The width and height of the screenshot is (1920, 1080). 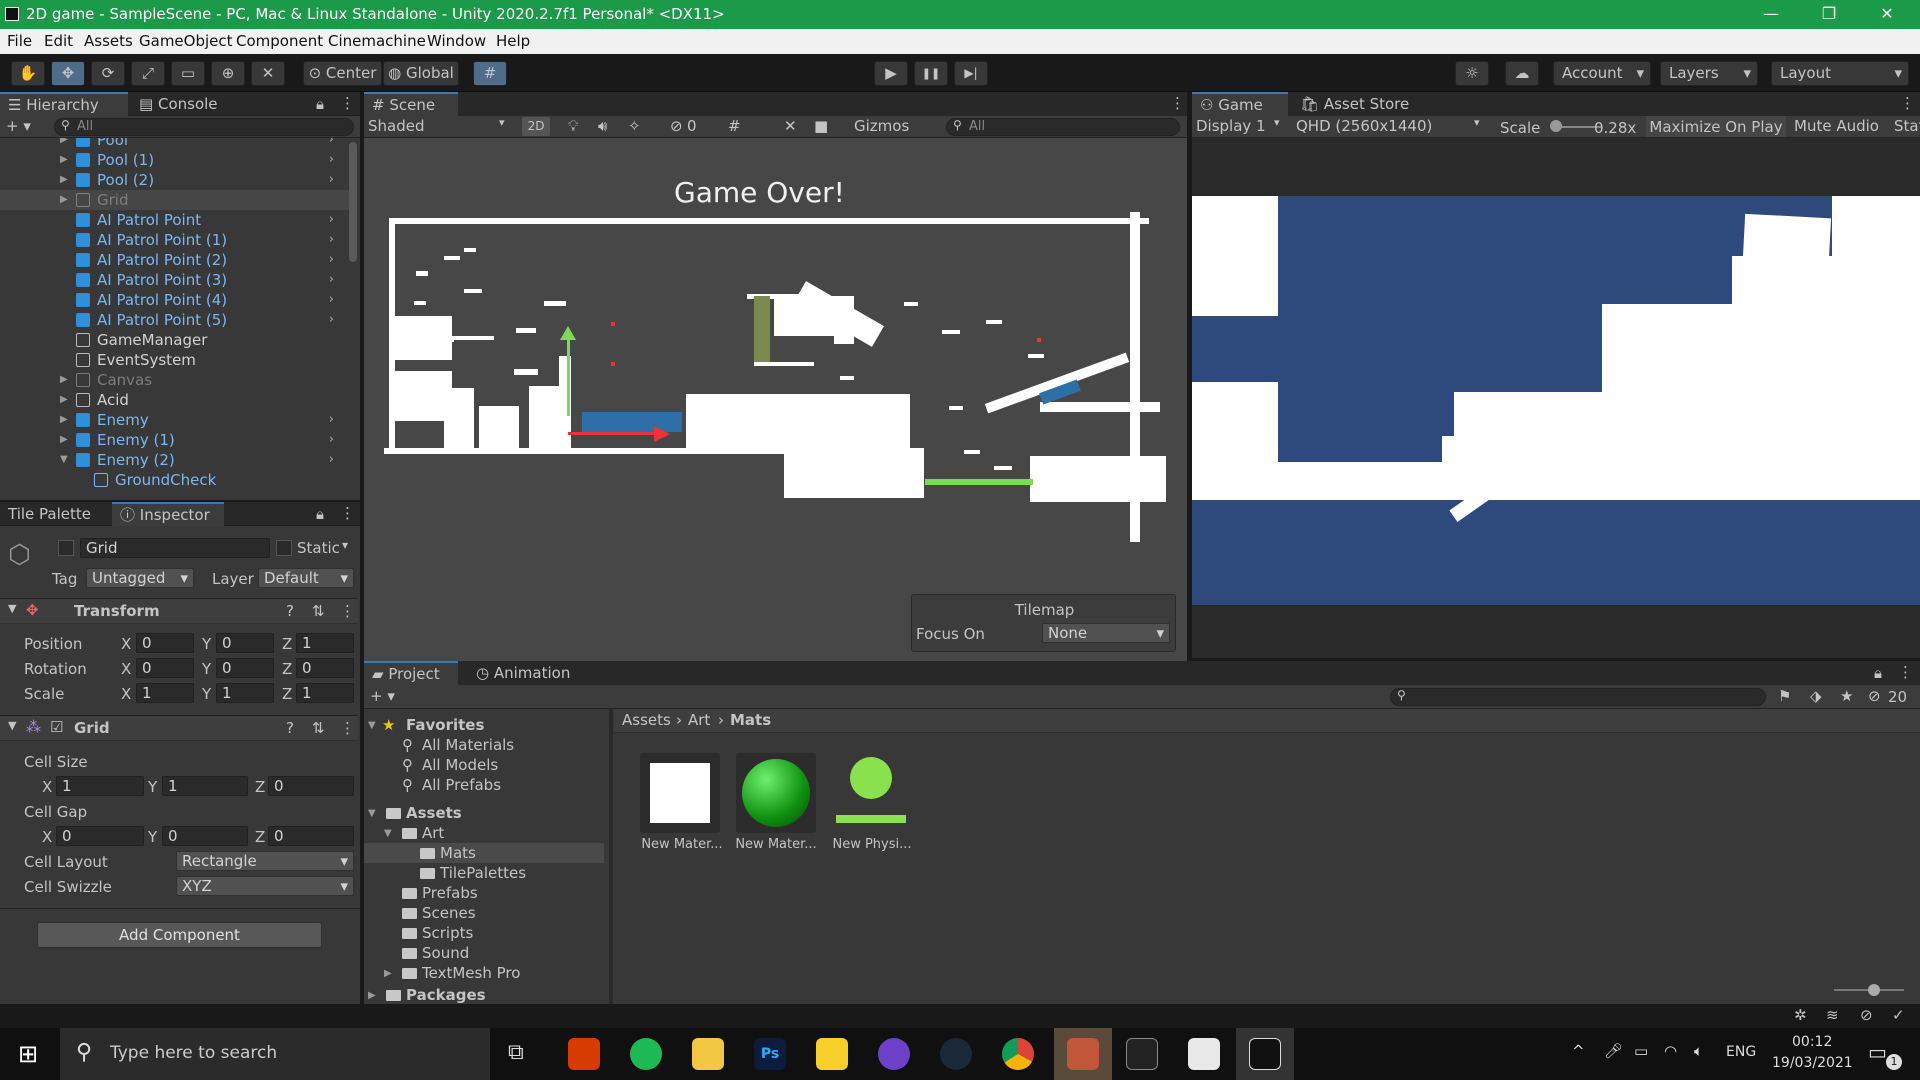 What do you see at coordinates (311, 836) in the screenshot?
I see `cell-gap-z-field: 0` at bounding box center [311, 836].